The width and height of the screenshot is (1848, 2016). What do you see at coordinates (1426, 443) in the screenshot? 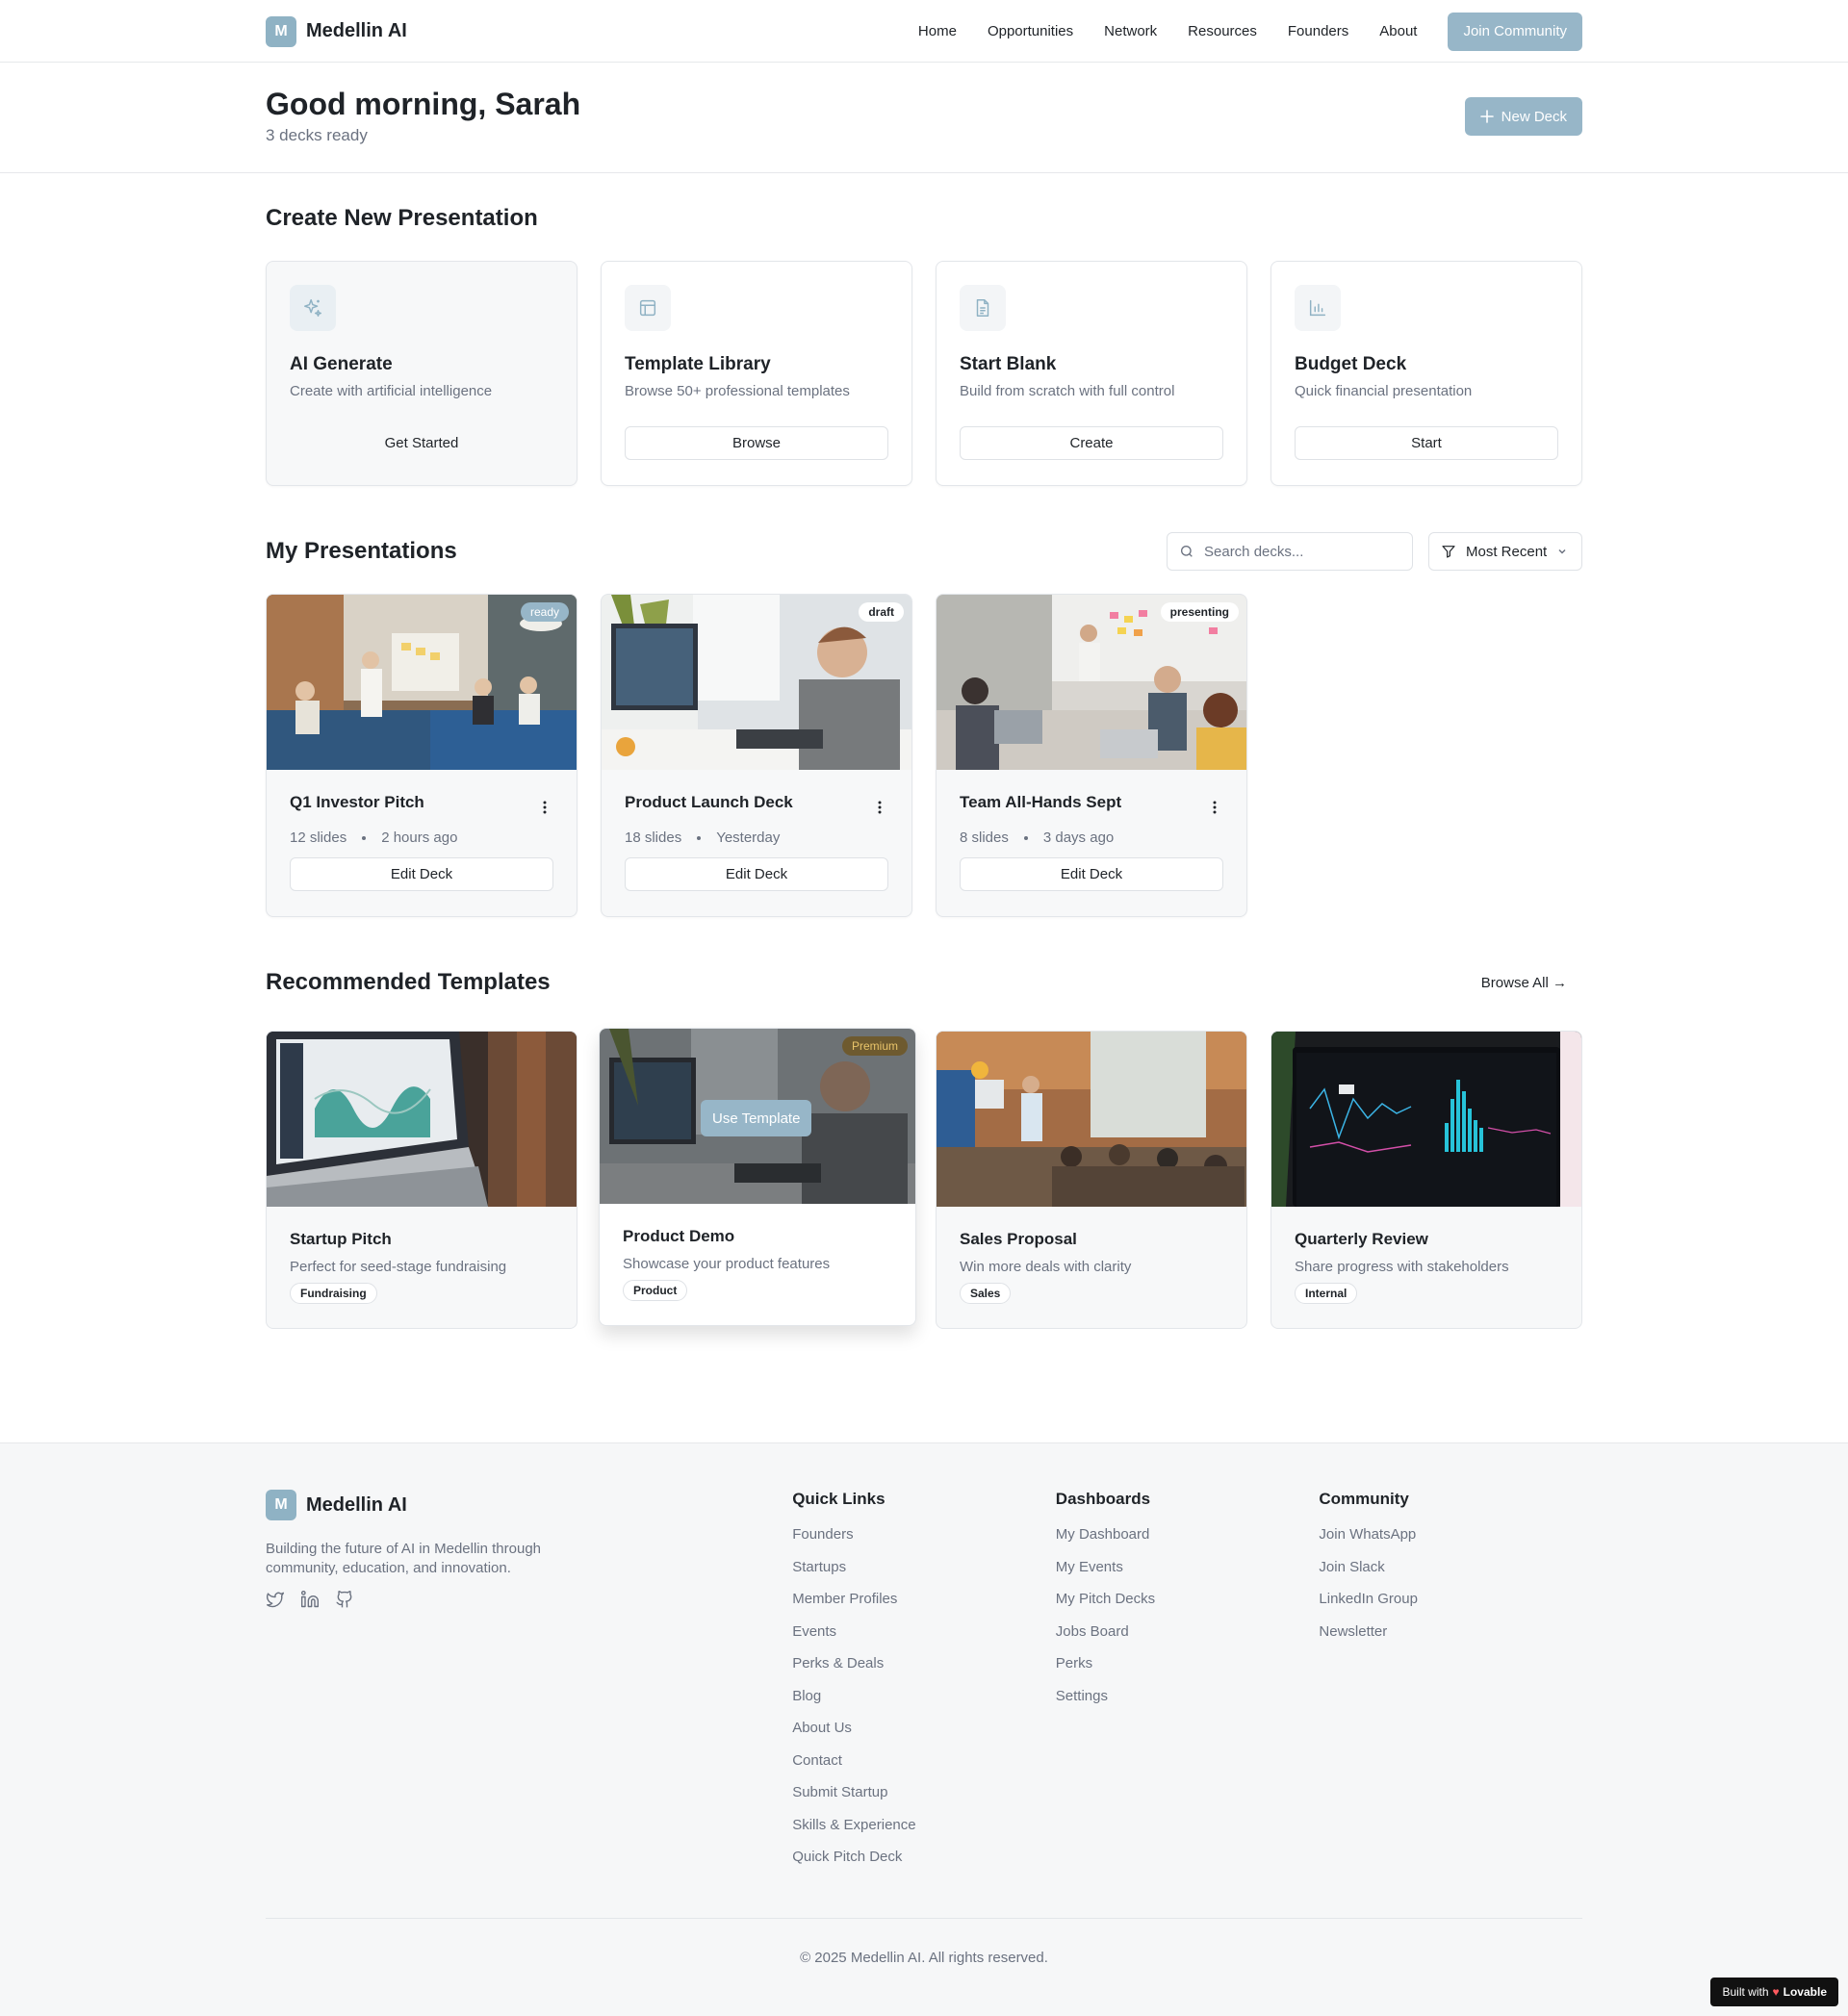
I see `start-button: Start` at bounding box center [1426, 443].